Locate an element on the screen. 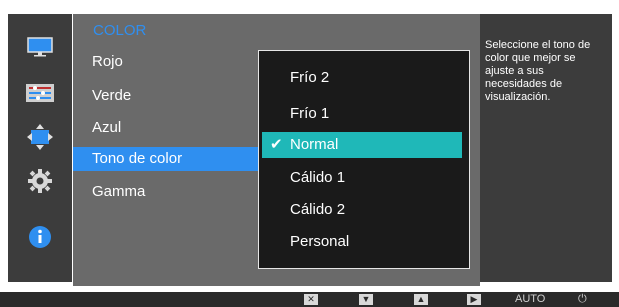 The width and height of the screenshot is (619, 307). menu-item-rojo: Rojo is located at coordinates (165, 62).